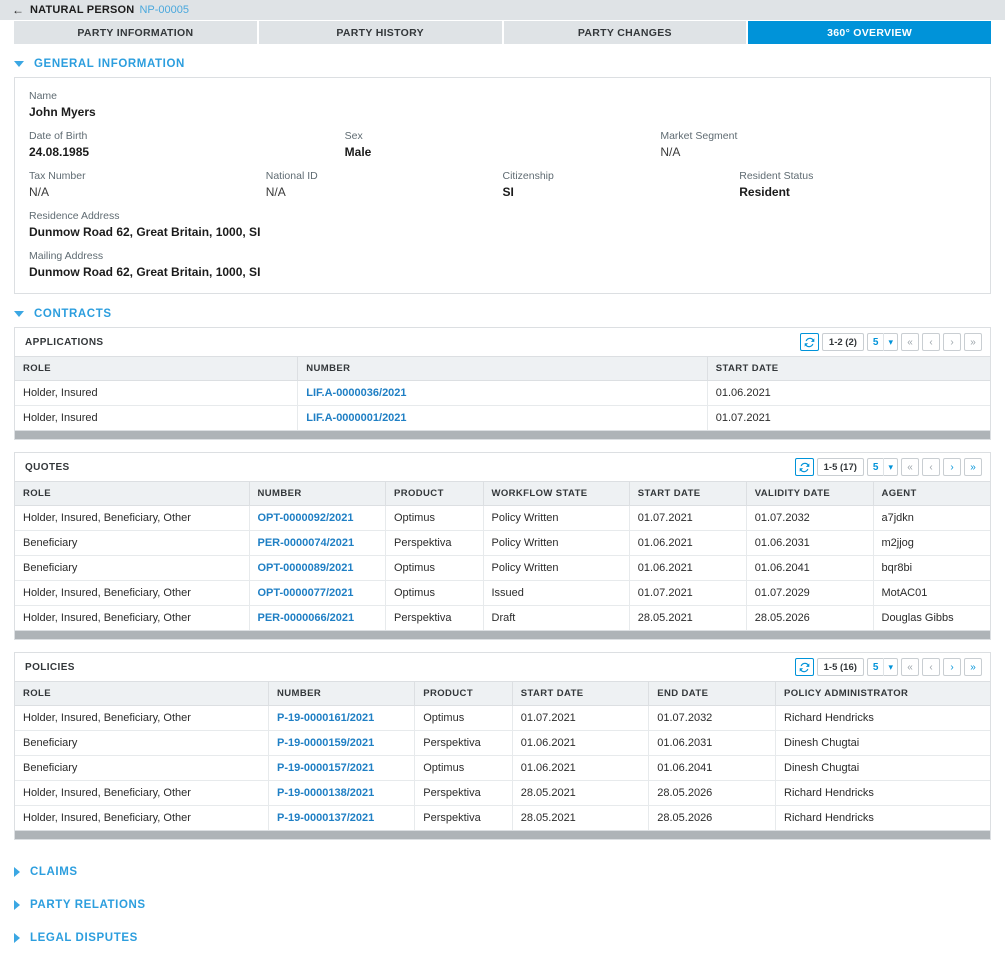 This screenshot has height=965, width=1005. Describe the element at coordinates (840, 467) in the screenshot. I see `pagination-range: 1-5 (17)` at that location.